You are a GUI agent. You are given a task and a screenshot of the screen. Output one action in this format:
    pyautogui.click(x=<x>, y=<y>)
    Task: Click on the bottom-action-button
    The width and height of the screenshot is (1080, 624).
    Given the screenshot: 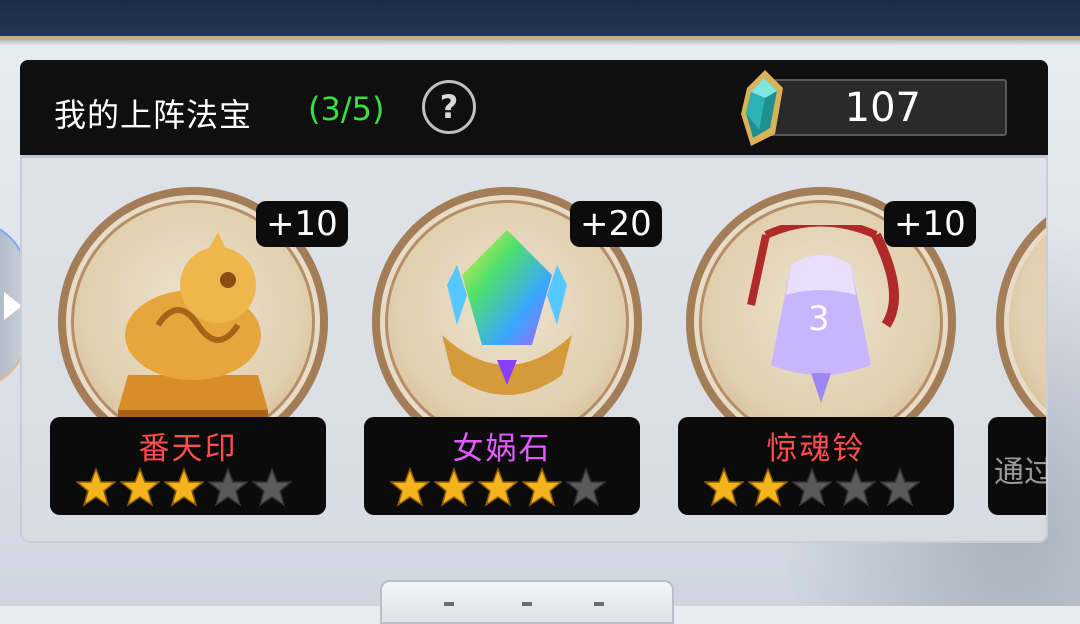 What is the action you would take?
    pyautogui.click(x=527, y=602)
    